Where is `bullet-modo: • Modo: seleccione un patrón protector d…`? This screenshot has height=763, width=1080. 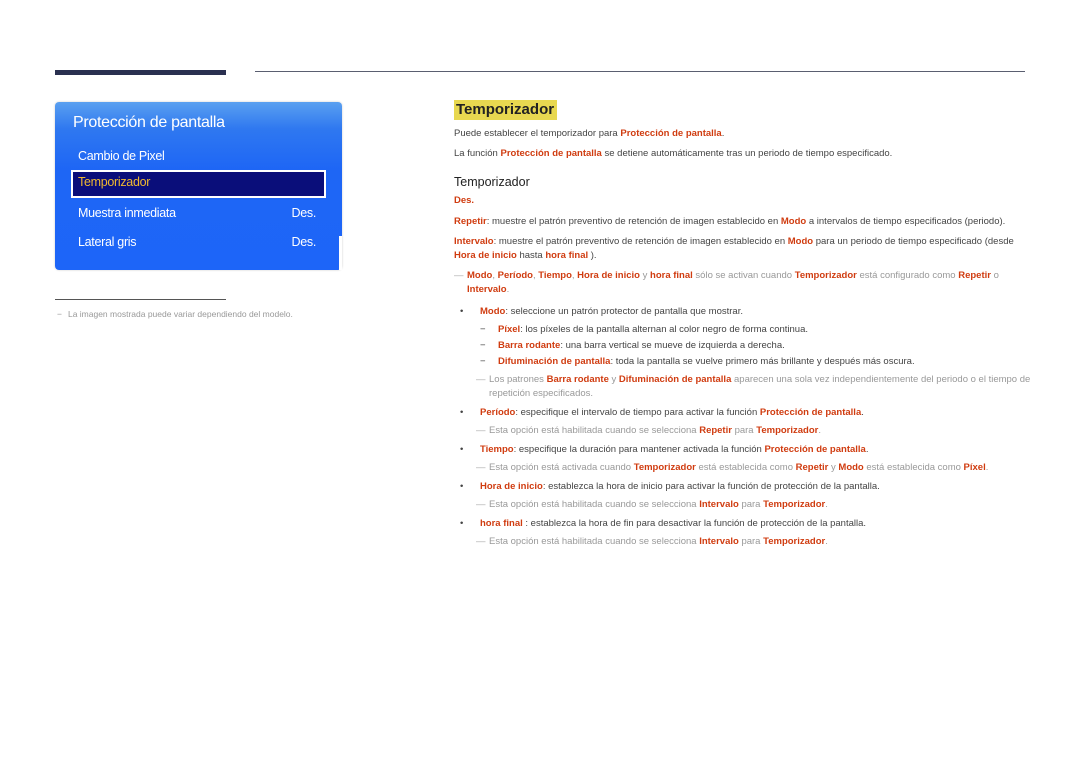
bullet-modo: • Modo: seleccione un patrón protector d… is located at coordinates (744, 312).